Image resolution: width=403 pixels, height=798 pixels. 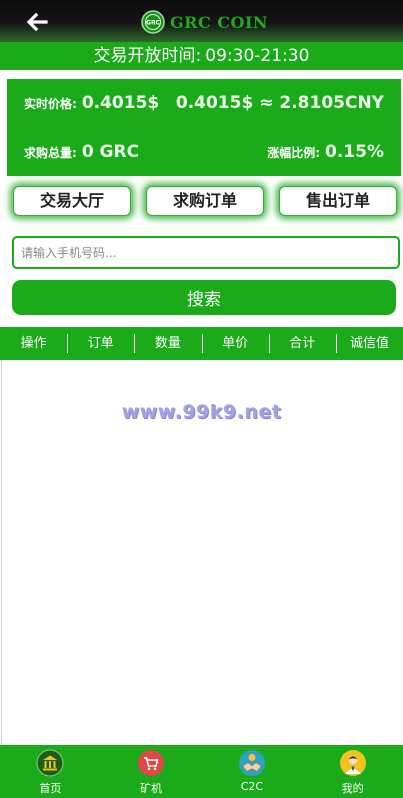 I want to click on purchase-total-value: 0 GRC, so click(x=110, y=152).